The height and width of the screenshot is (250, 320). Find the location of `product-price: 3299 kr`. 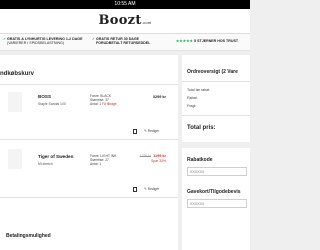

product-price: 3299 kr is located at coordinates (159, 97).